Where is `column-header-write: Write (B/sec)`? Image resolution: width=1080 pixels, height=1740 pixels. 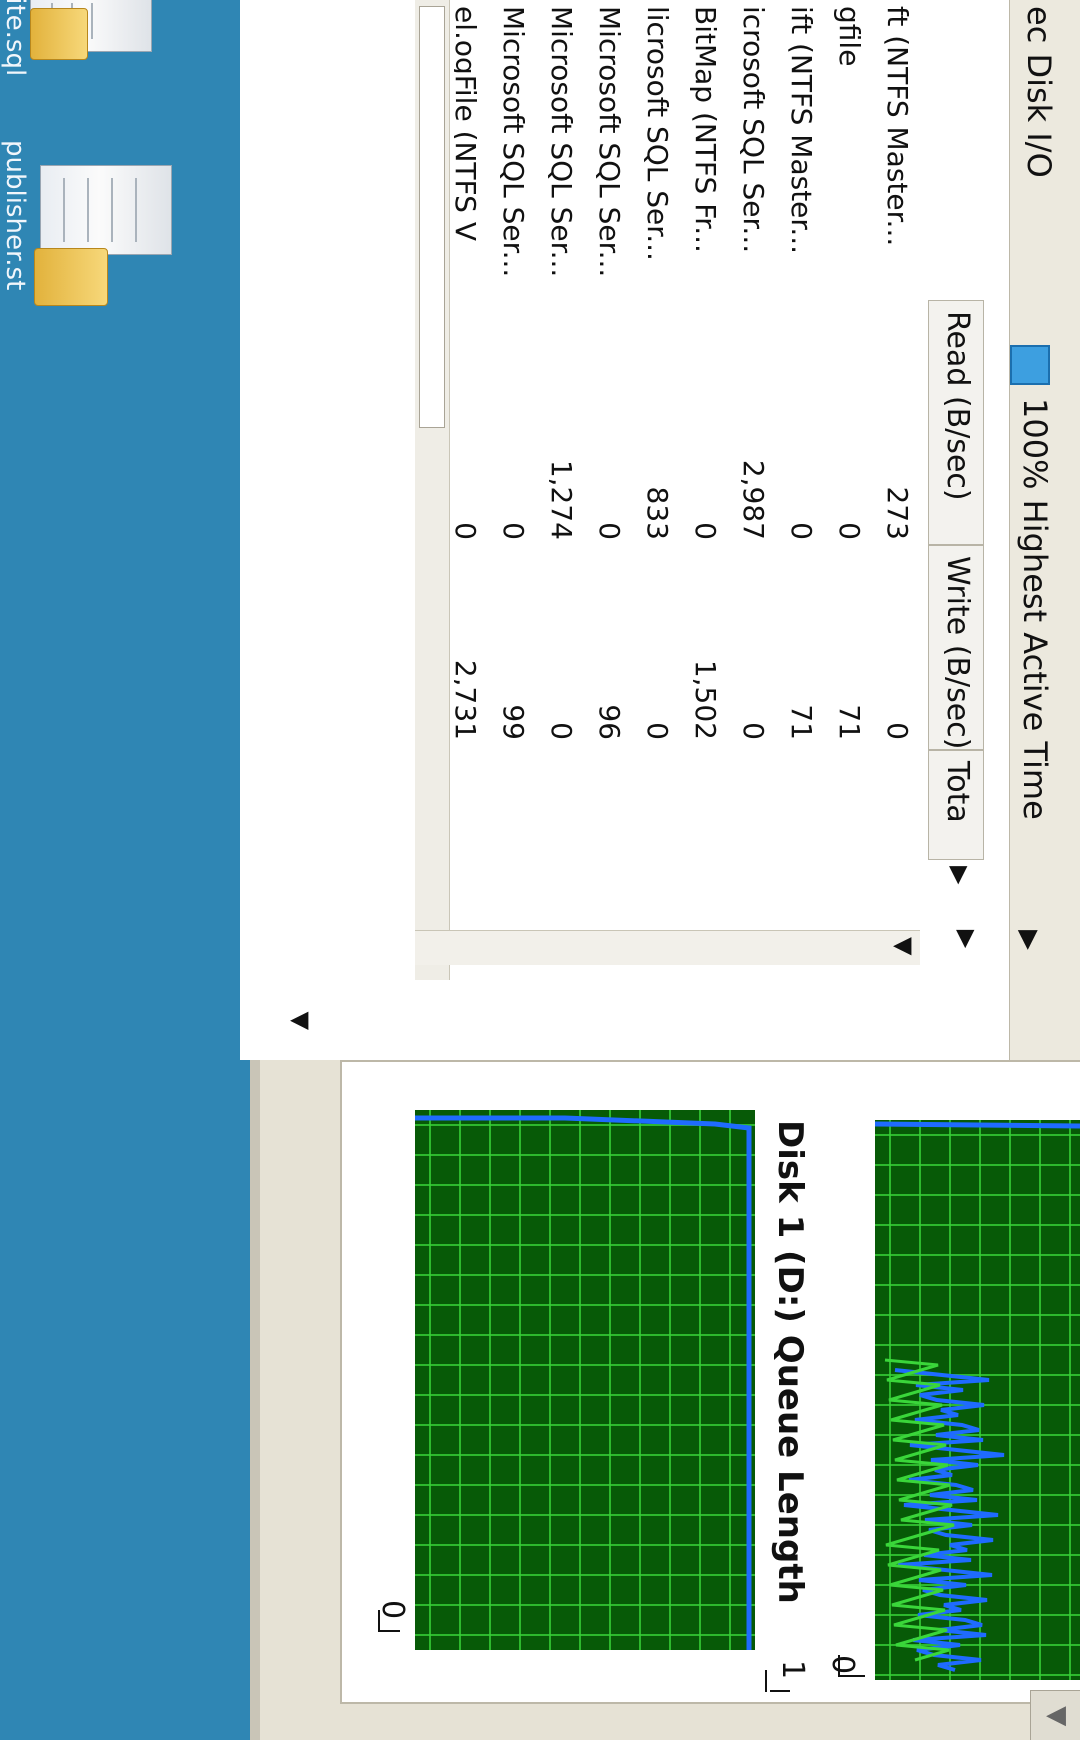
column-header-write: Write (B/sec) is located at coordinates (956, 647).